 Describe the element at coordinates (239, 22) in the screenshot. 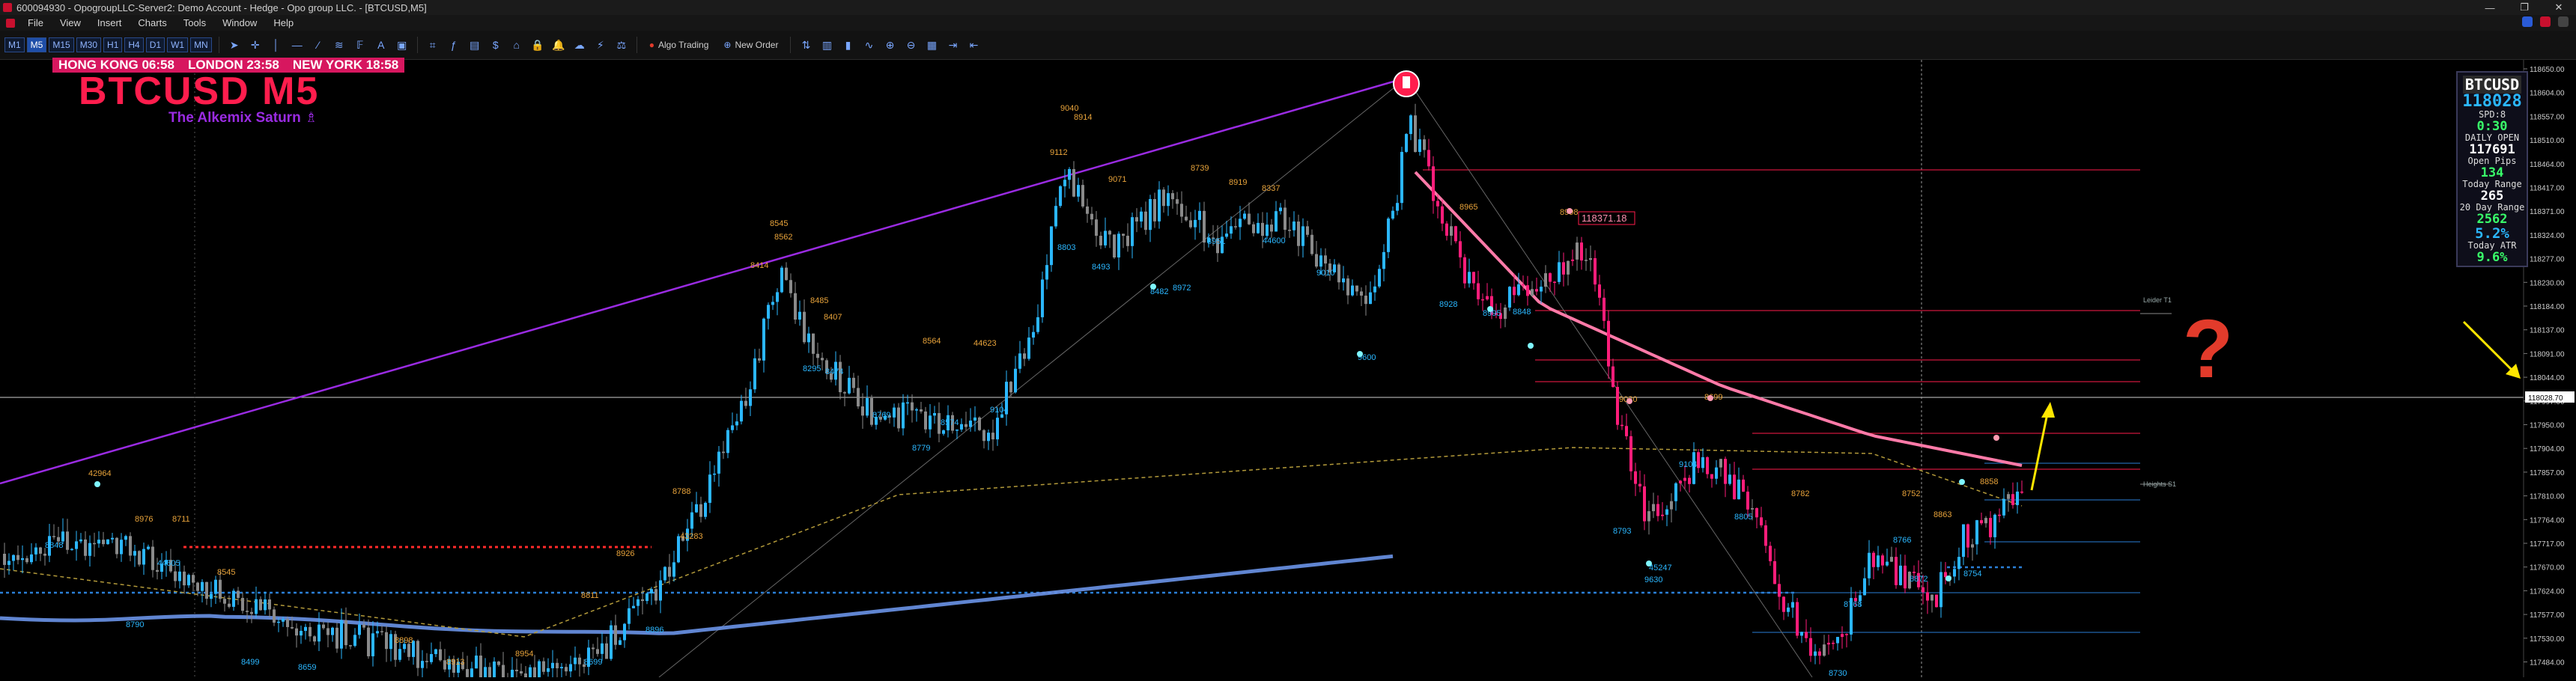

I see `menu-window: Window` at that location.